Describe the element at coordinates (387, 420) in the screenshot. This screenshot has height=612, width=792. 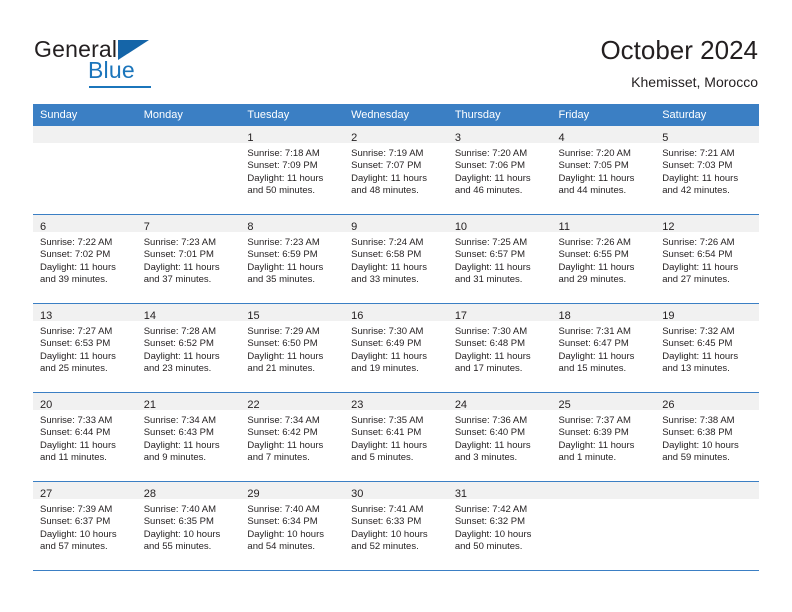
I see `sunrise-text: Sunrise: 7:35 AM` at that location.